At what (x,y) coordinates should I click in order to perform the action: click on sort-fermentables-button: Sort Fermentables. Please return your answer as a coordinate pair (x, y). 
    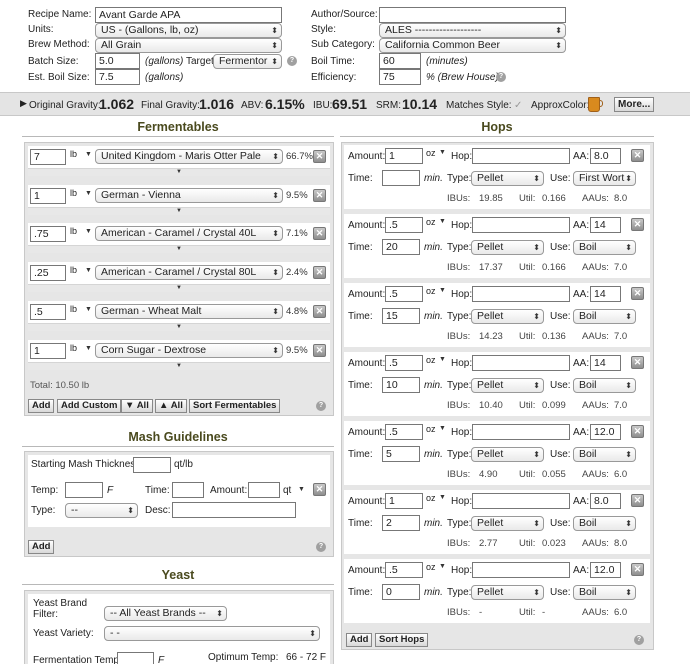
    Looking at the image, I should click on (235, 406).